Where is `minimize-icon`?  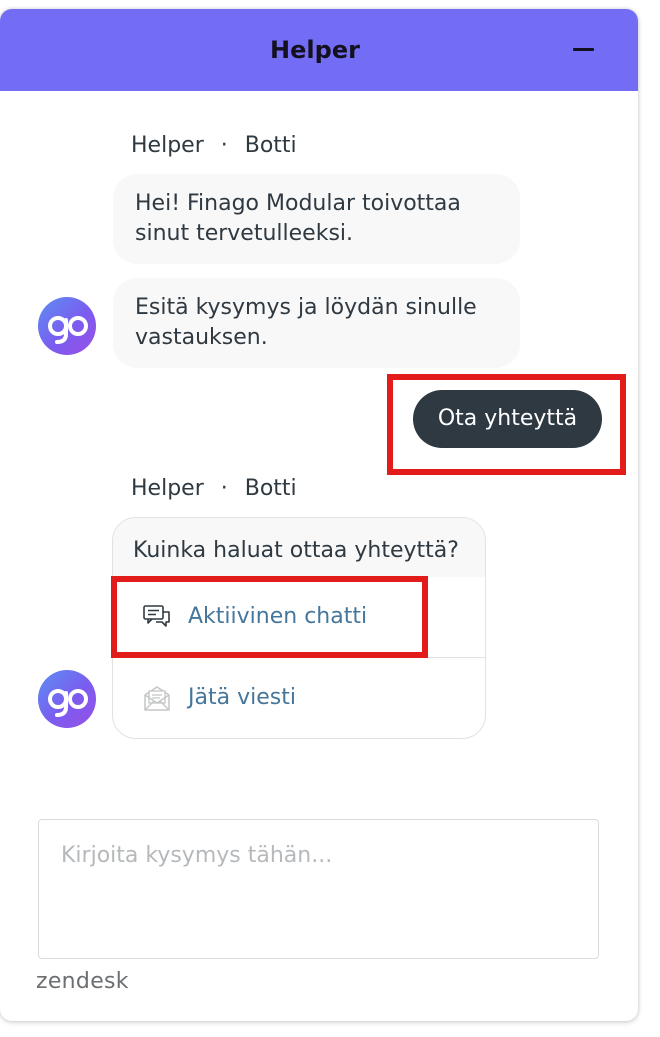
minimize-icon is located at coordinates (583, 49).